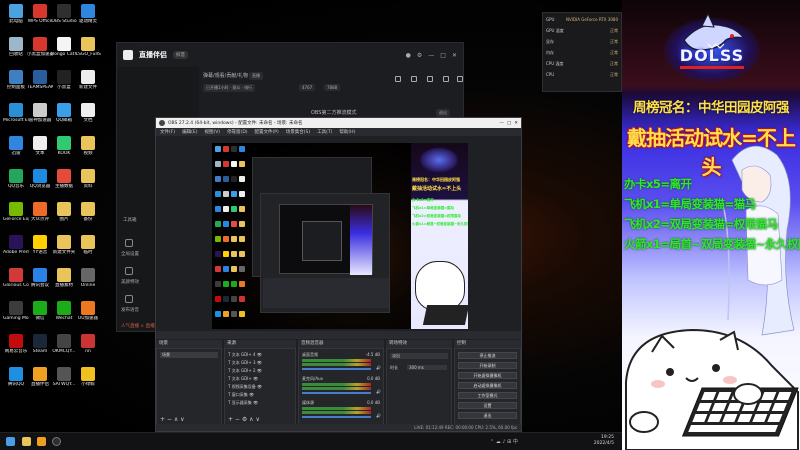 This screenshot has height=450, width=800. Describe the element at coordinates (398, 79) in the screenshot. I see `trash-icon` at that location.